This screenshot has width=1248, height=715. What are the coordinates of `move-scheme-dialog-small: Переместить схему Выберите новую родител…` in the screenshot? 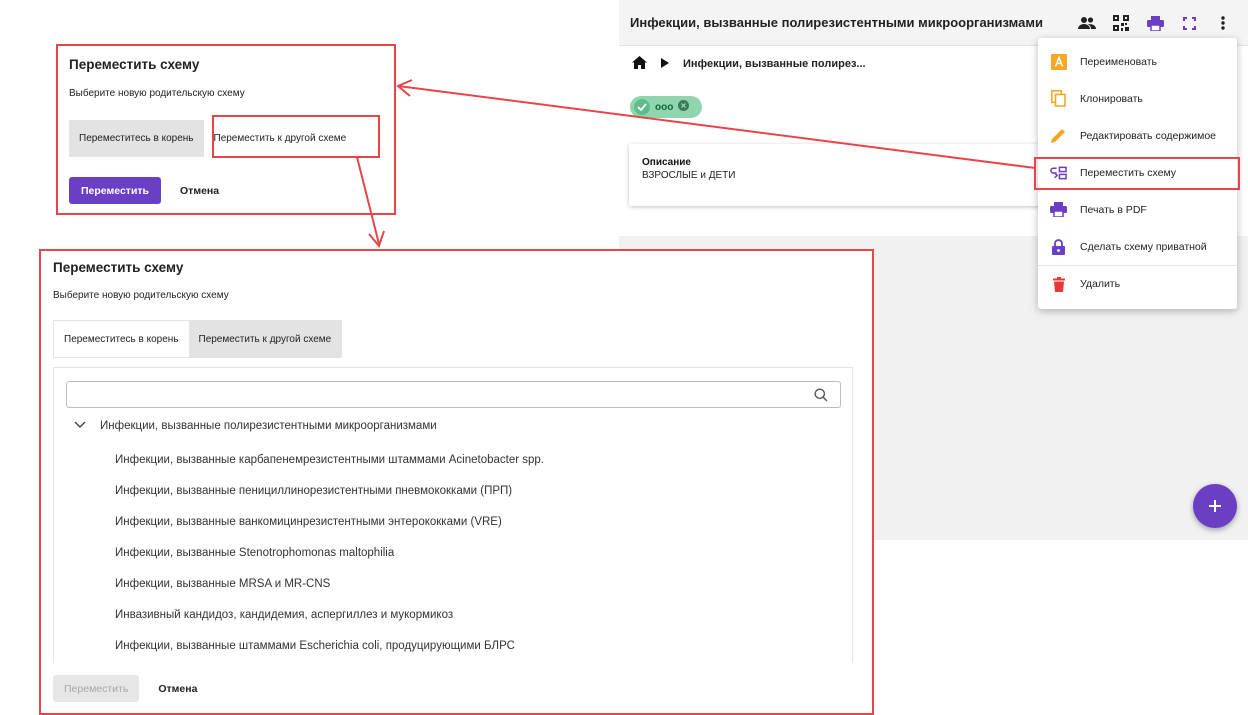 It's located at (226, 129).